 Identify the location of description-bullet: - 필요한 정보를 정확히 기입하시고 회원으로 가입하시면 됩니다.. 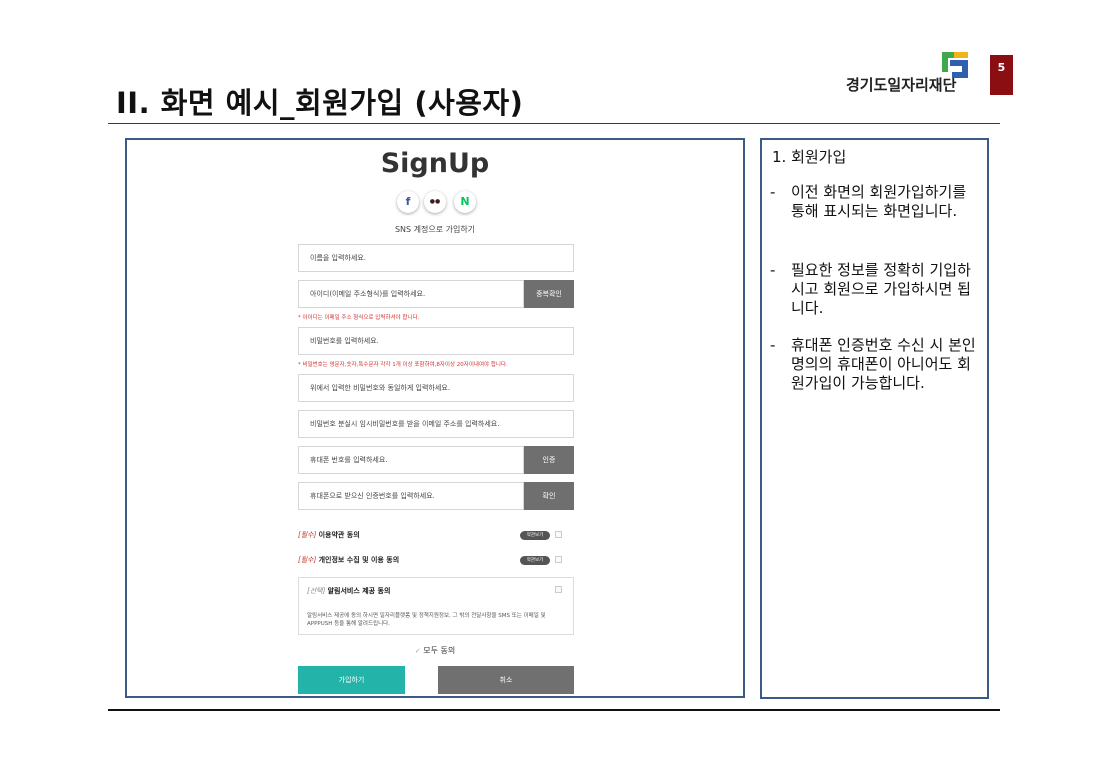
(875, 291).